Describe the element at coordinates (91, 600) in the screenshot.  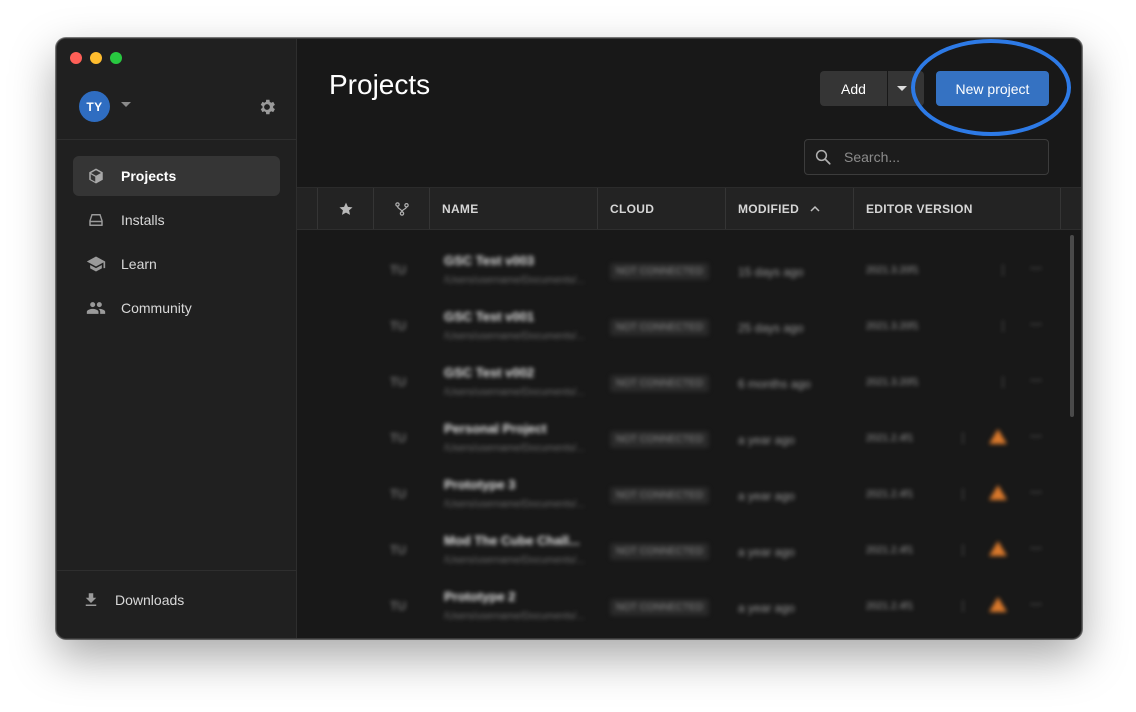
I see `download-icon` at that location.